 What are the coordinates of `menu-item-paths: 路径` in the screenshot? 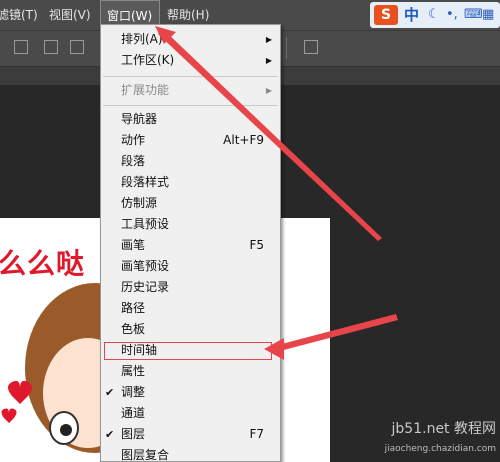 It's located at (190, 308).